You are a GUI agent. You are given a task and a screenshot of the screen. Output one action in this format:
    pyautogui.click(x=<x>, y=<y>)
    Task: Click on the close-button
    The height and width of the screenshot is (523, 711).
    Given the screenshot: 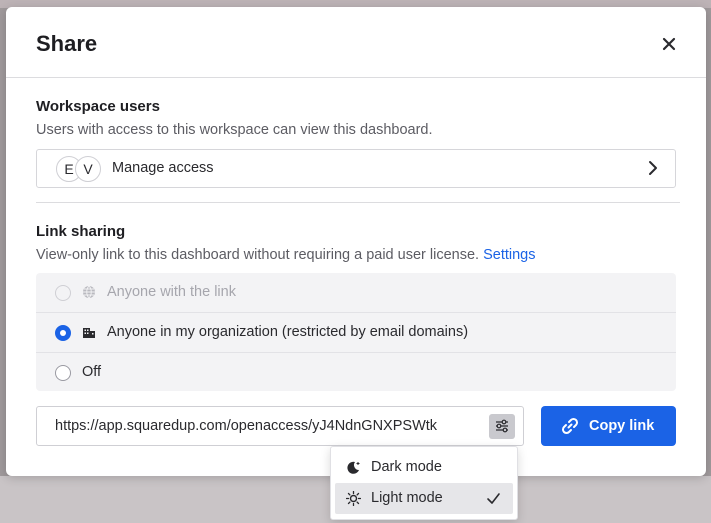 What is the action you would take?
    pyautogui.click(x=669, y=44)
    